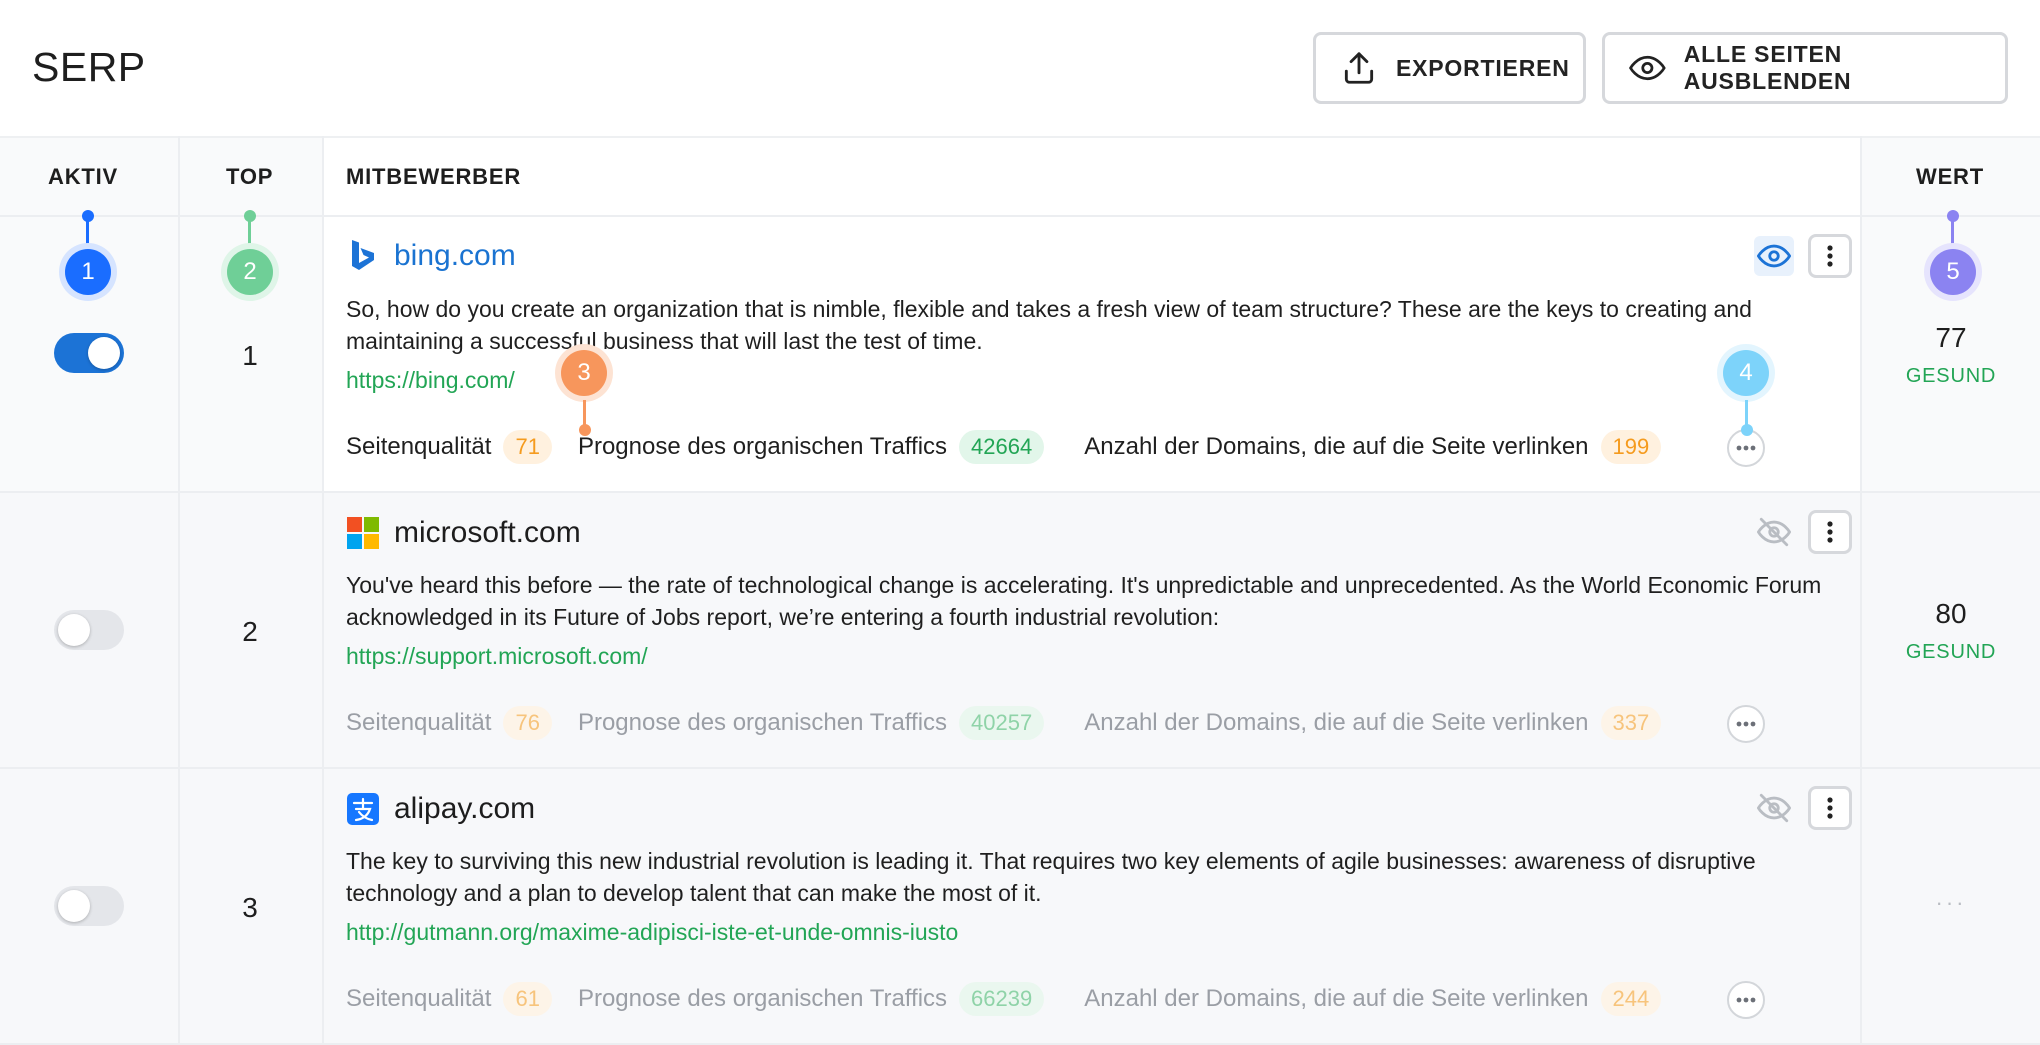 The image size is (2040, 1045). What do you see at coordinates (363, 809) in the screenshot?
I see `alipay-icon` at bounding box center [363, 809].